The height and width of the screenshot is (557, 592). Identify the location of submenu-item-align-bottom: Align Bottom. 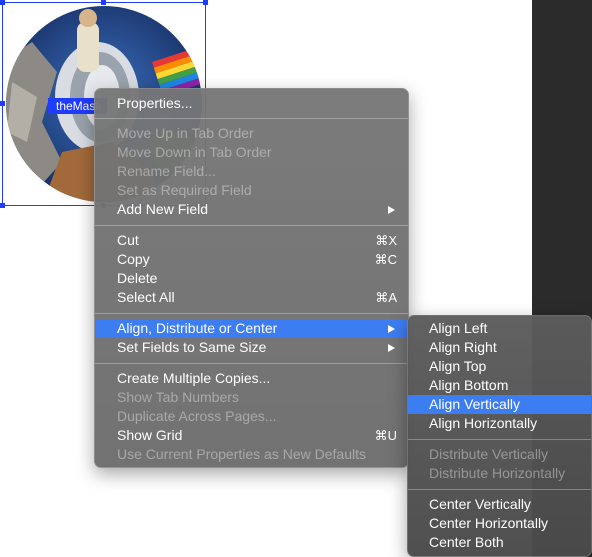
(499, 385).